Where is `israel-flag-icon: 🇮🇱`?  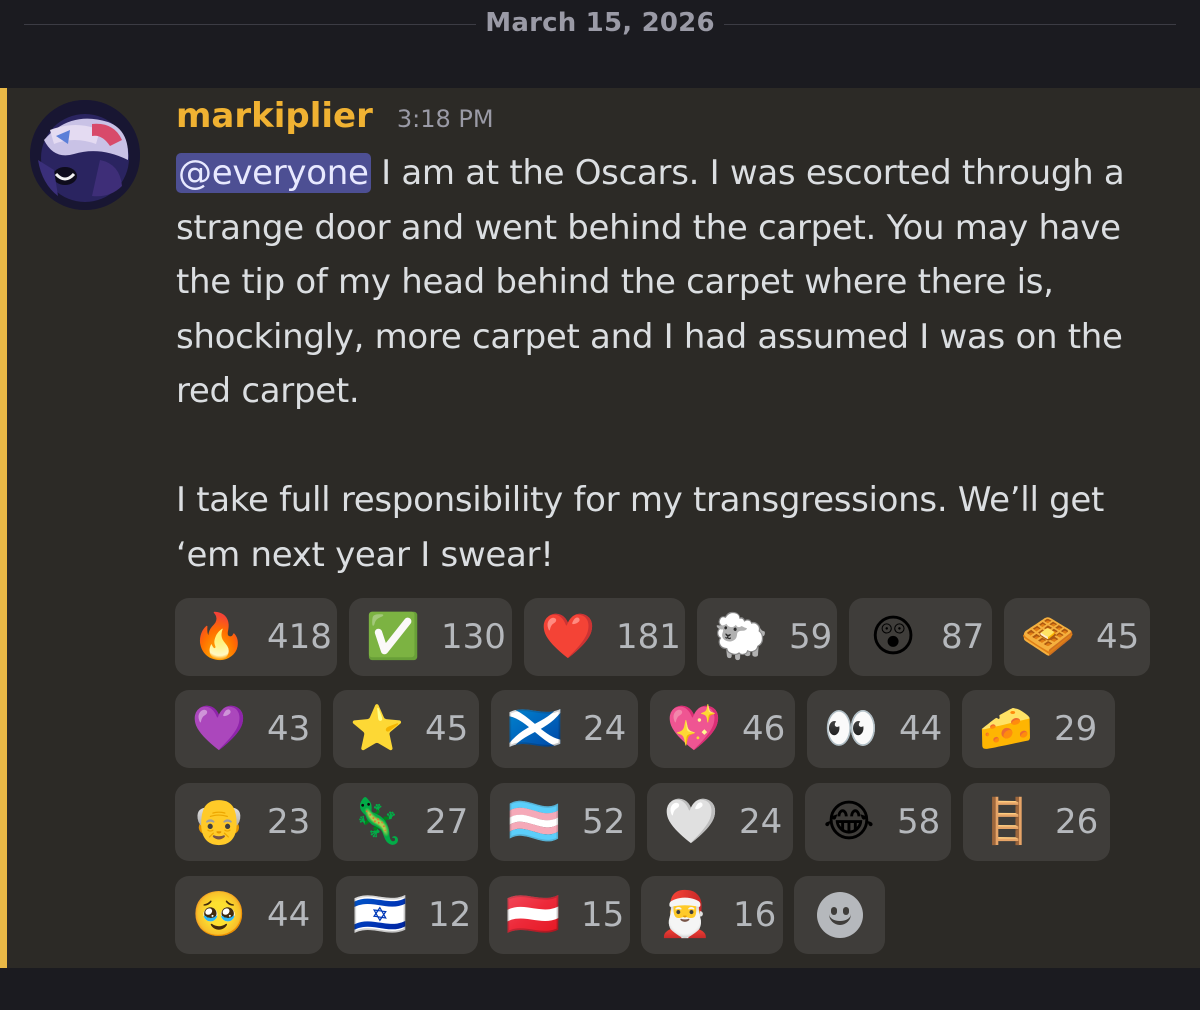
israel-flag-icon: 🇮🇱 is located at coordinates (380, 914).